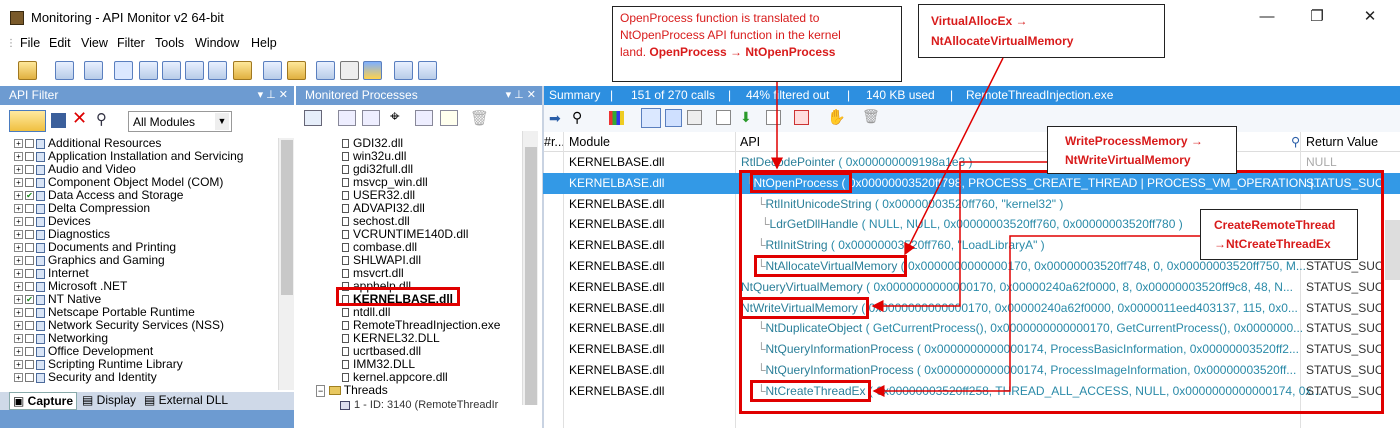 The height and width of the screenshot is (428, 1400). Describe the element at coordinates (1392, 250) in the screenshot. I see `grid-scrollbar` at that location.